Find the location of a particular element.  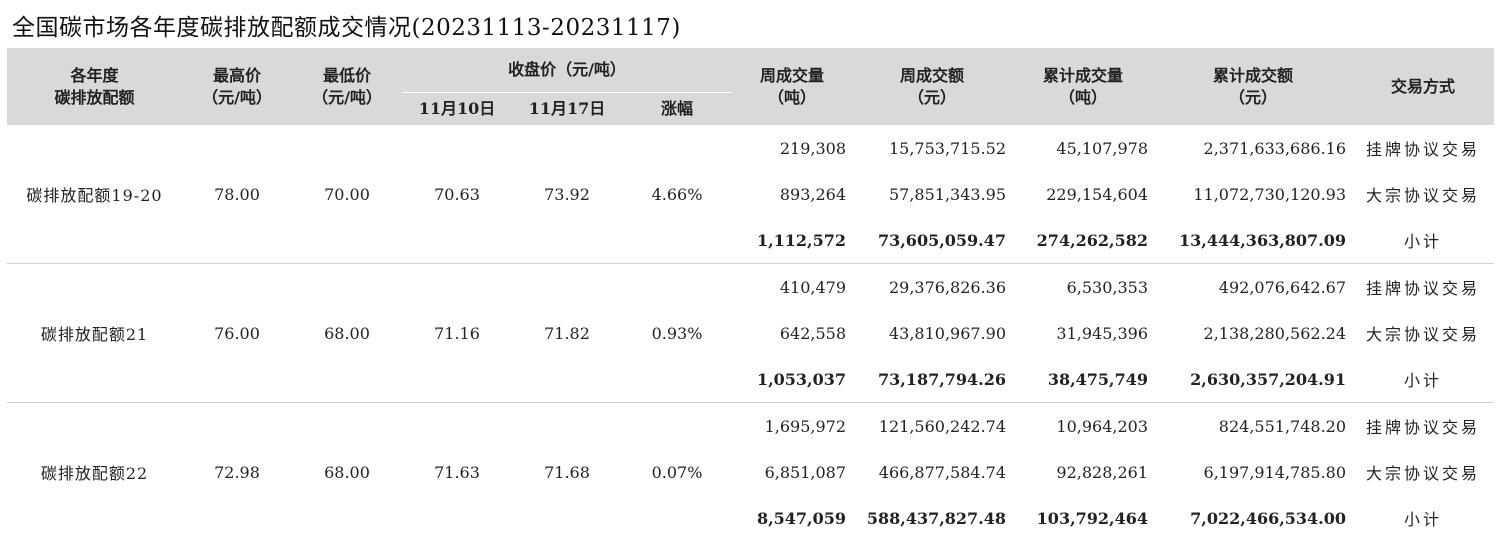

weekly-amount: 121,560,242.74 is located at coordinates (932, 426).